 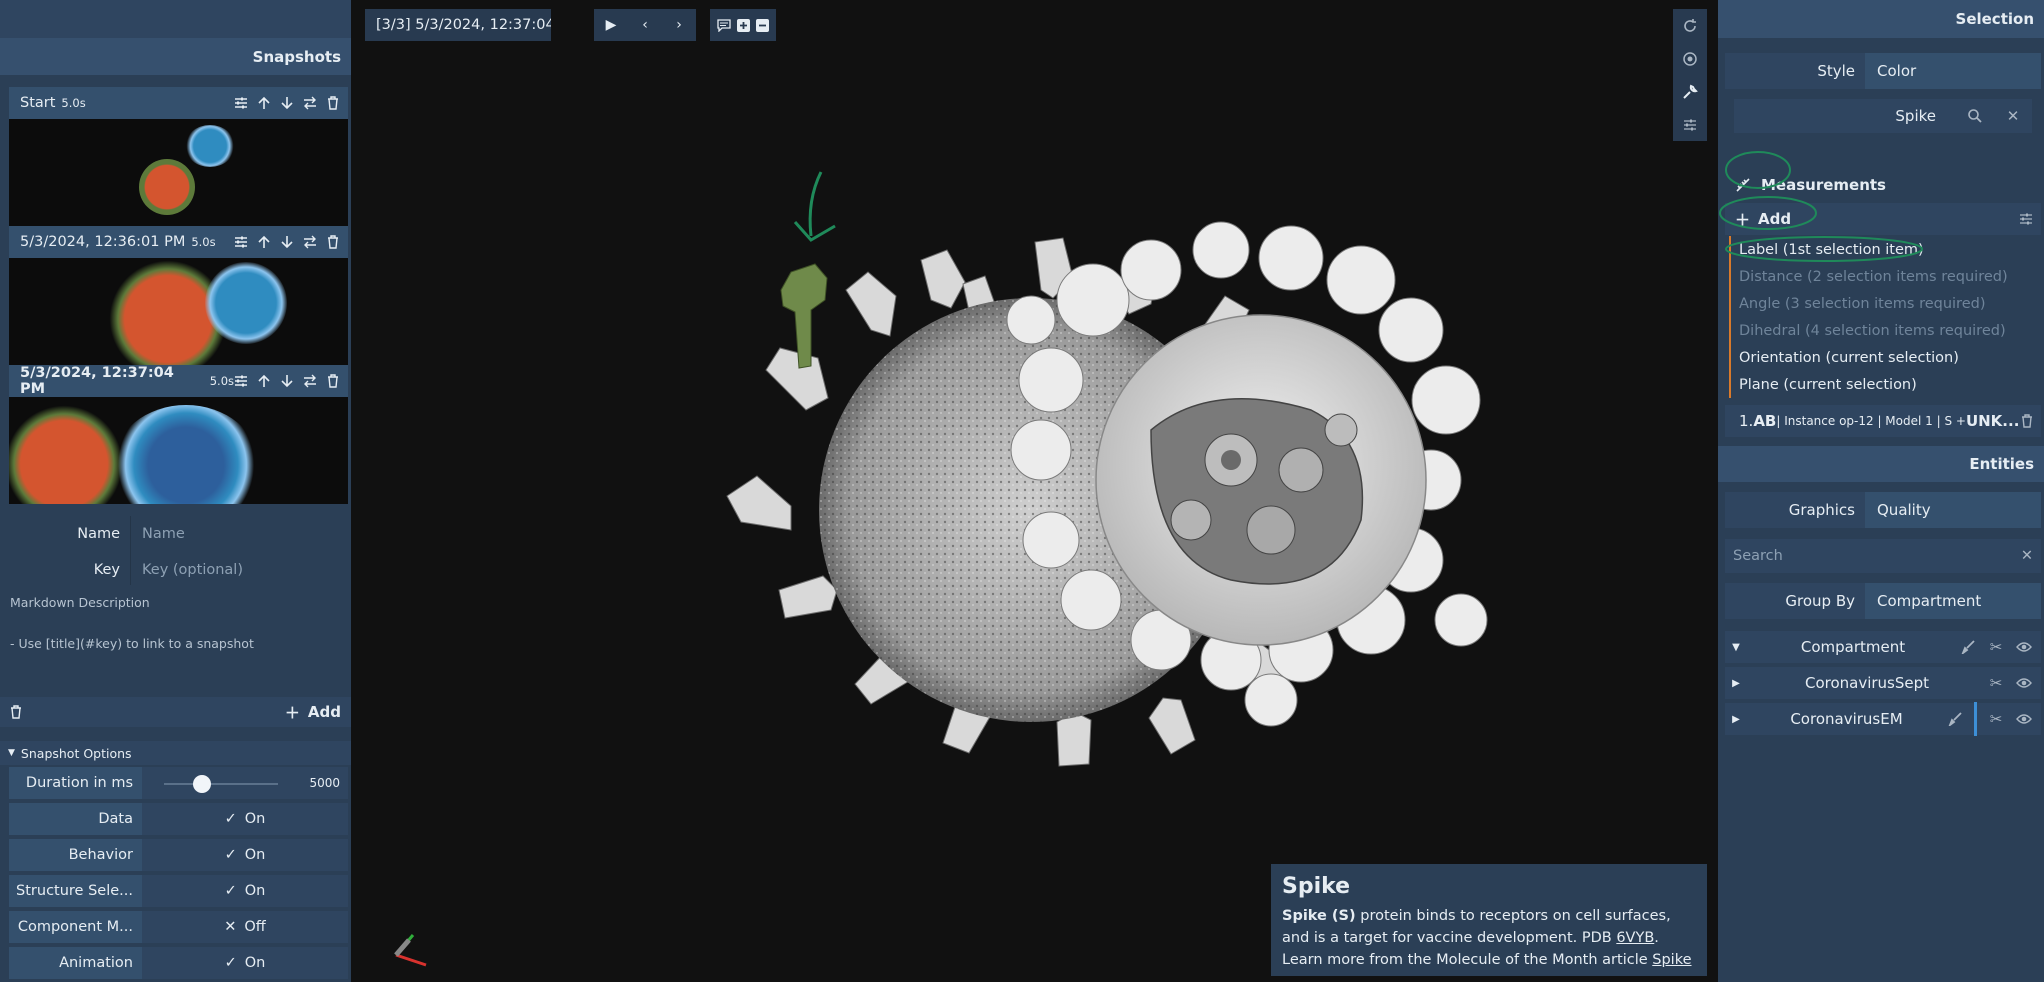 What do you see at coordinates (1953, 71) in the screenshot?
I see `style-value: Color` at bounding box center [1953, 71].